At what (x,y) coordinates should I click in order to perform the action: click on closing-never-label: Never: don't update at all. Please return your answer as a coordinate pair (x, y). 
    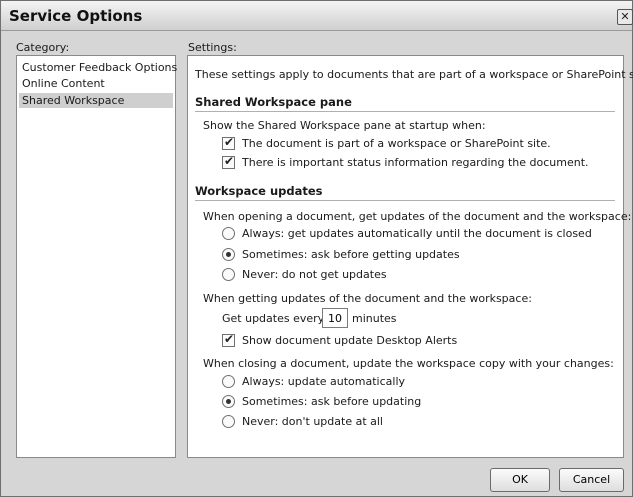
    Looking at the image, I should click on (312, 422).